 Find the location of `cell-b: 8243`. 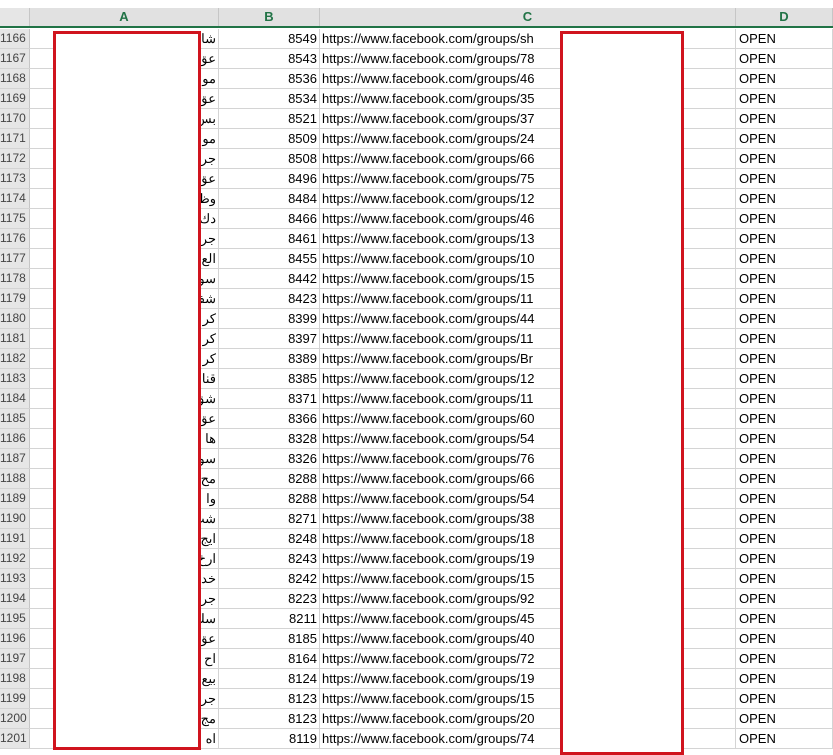

cell-b: 8243 is located at coordinates (269, 558).